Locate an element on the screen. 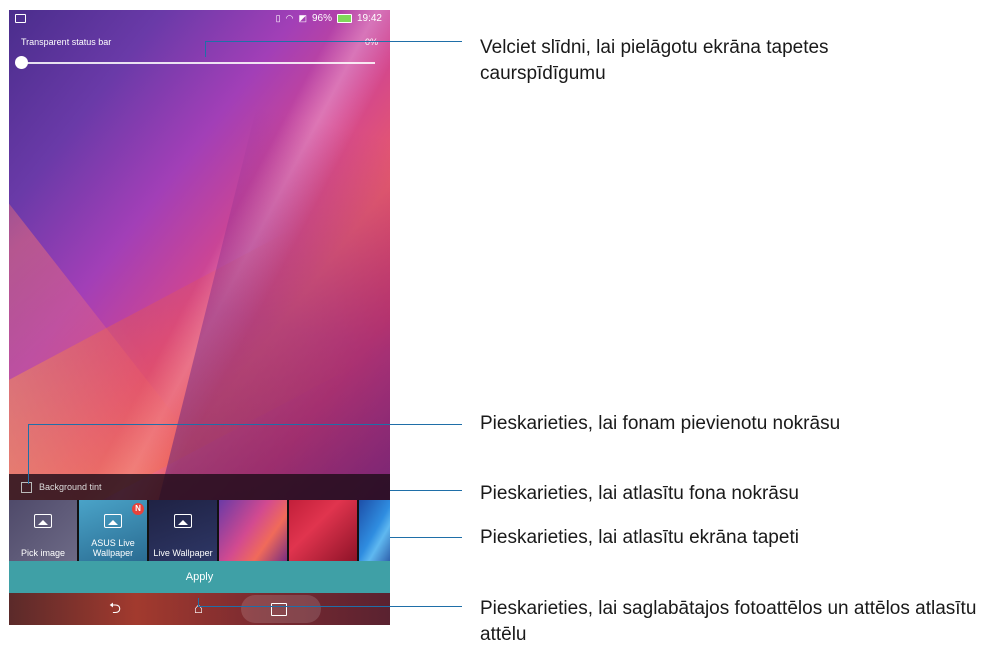 Image resolution: width=987 pixels, height=648 pixels. thumb-label: Live Wallpaper is located at coordinates (183, 553).